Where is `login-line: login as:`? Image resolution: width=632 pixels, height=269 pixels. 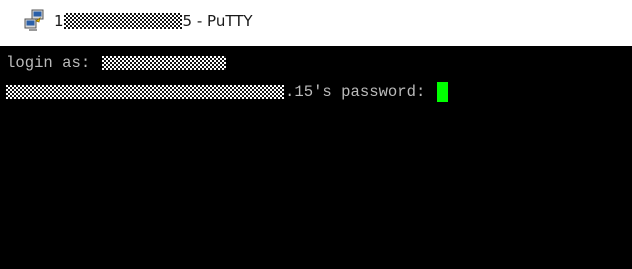 login-line: login as: is located at coordinates (116, 63).